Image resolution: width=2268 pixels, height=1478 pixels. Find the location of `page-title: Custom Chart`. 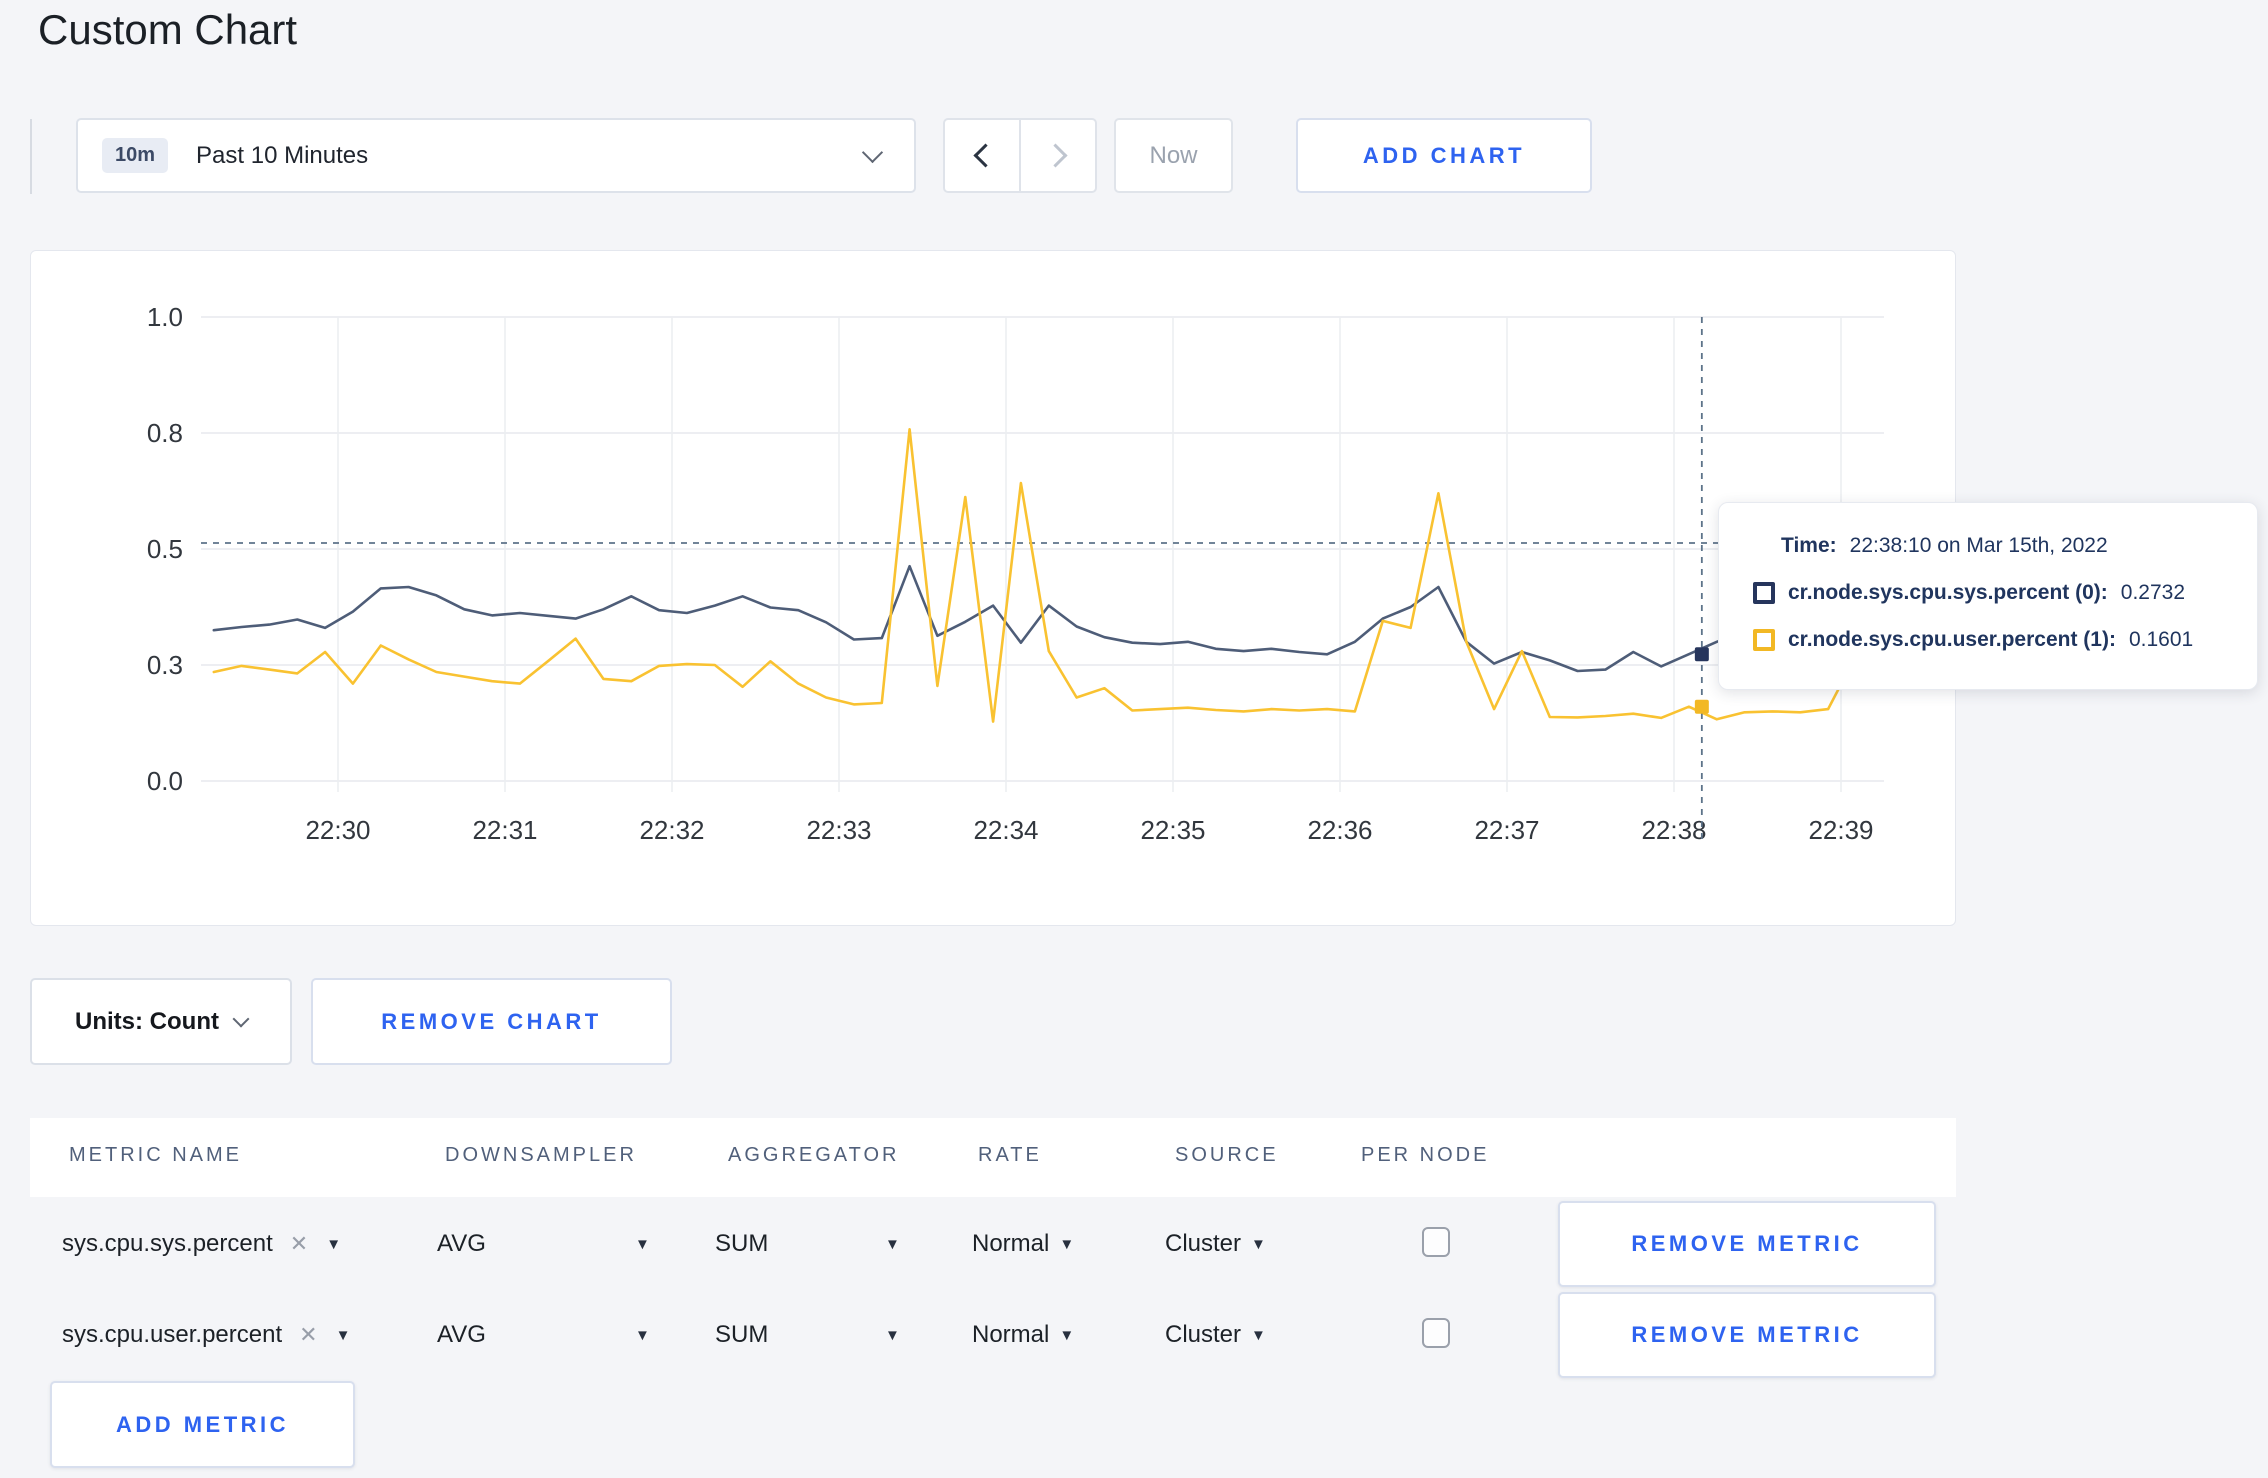

page-title: Custom Chart is located at coordinates (168, 29).